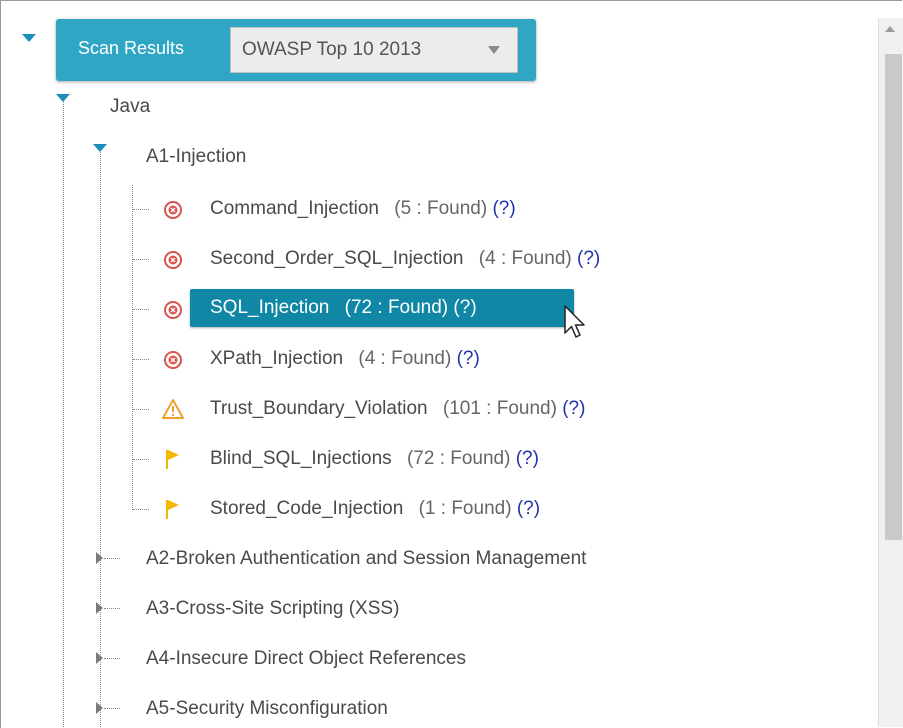 The width and height of the screenshot is (903, 728). I want to click on tree-node-java: Java, so click(130, 107).